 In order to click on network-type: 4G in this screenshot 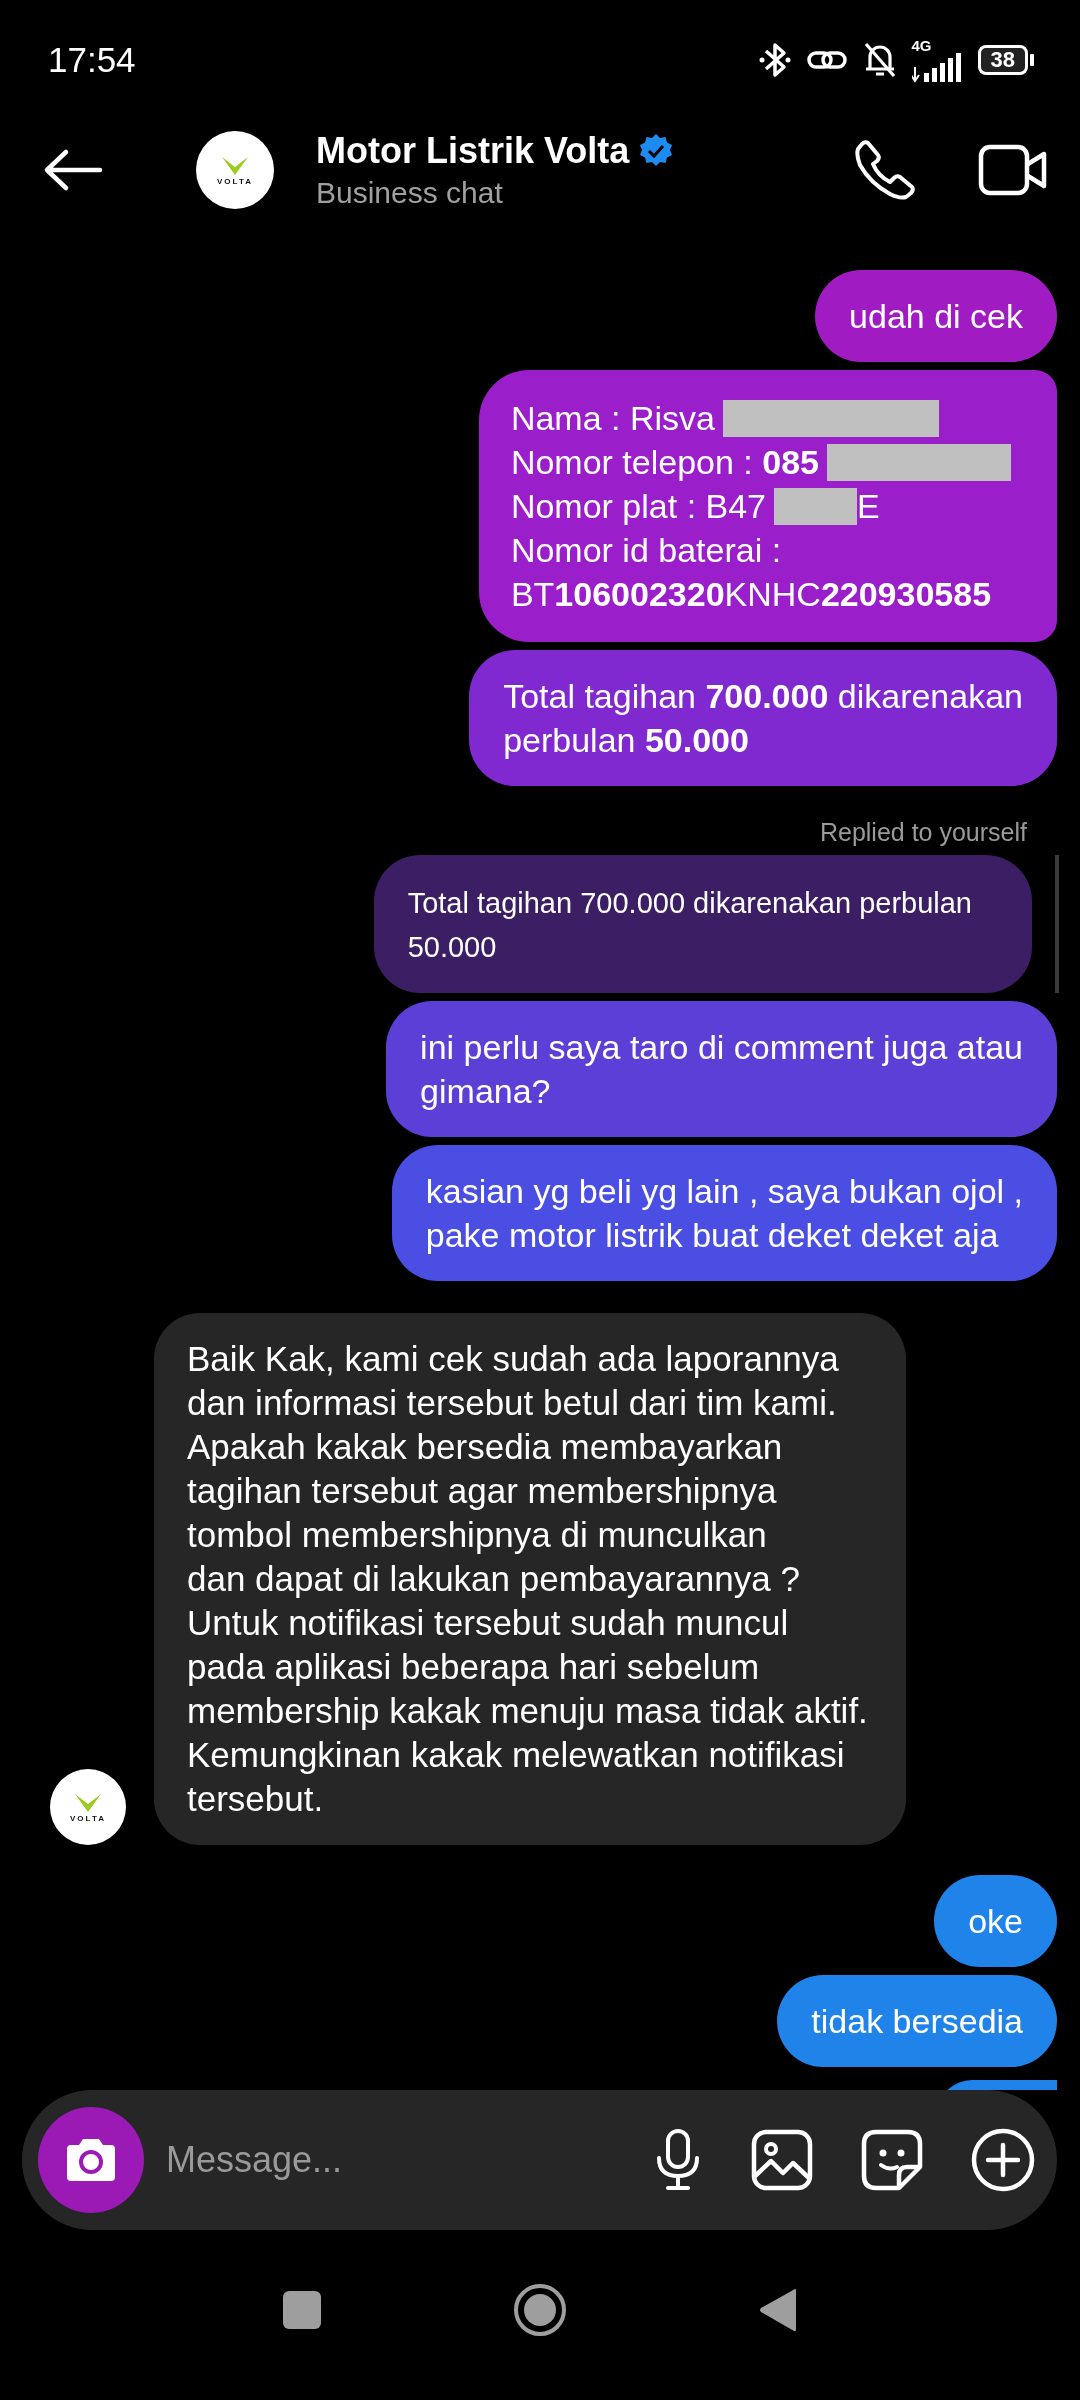, I will do `click(921, 45)`.